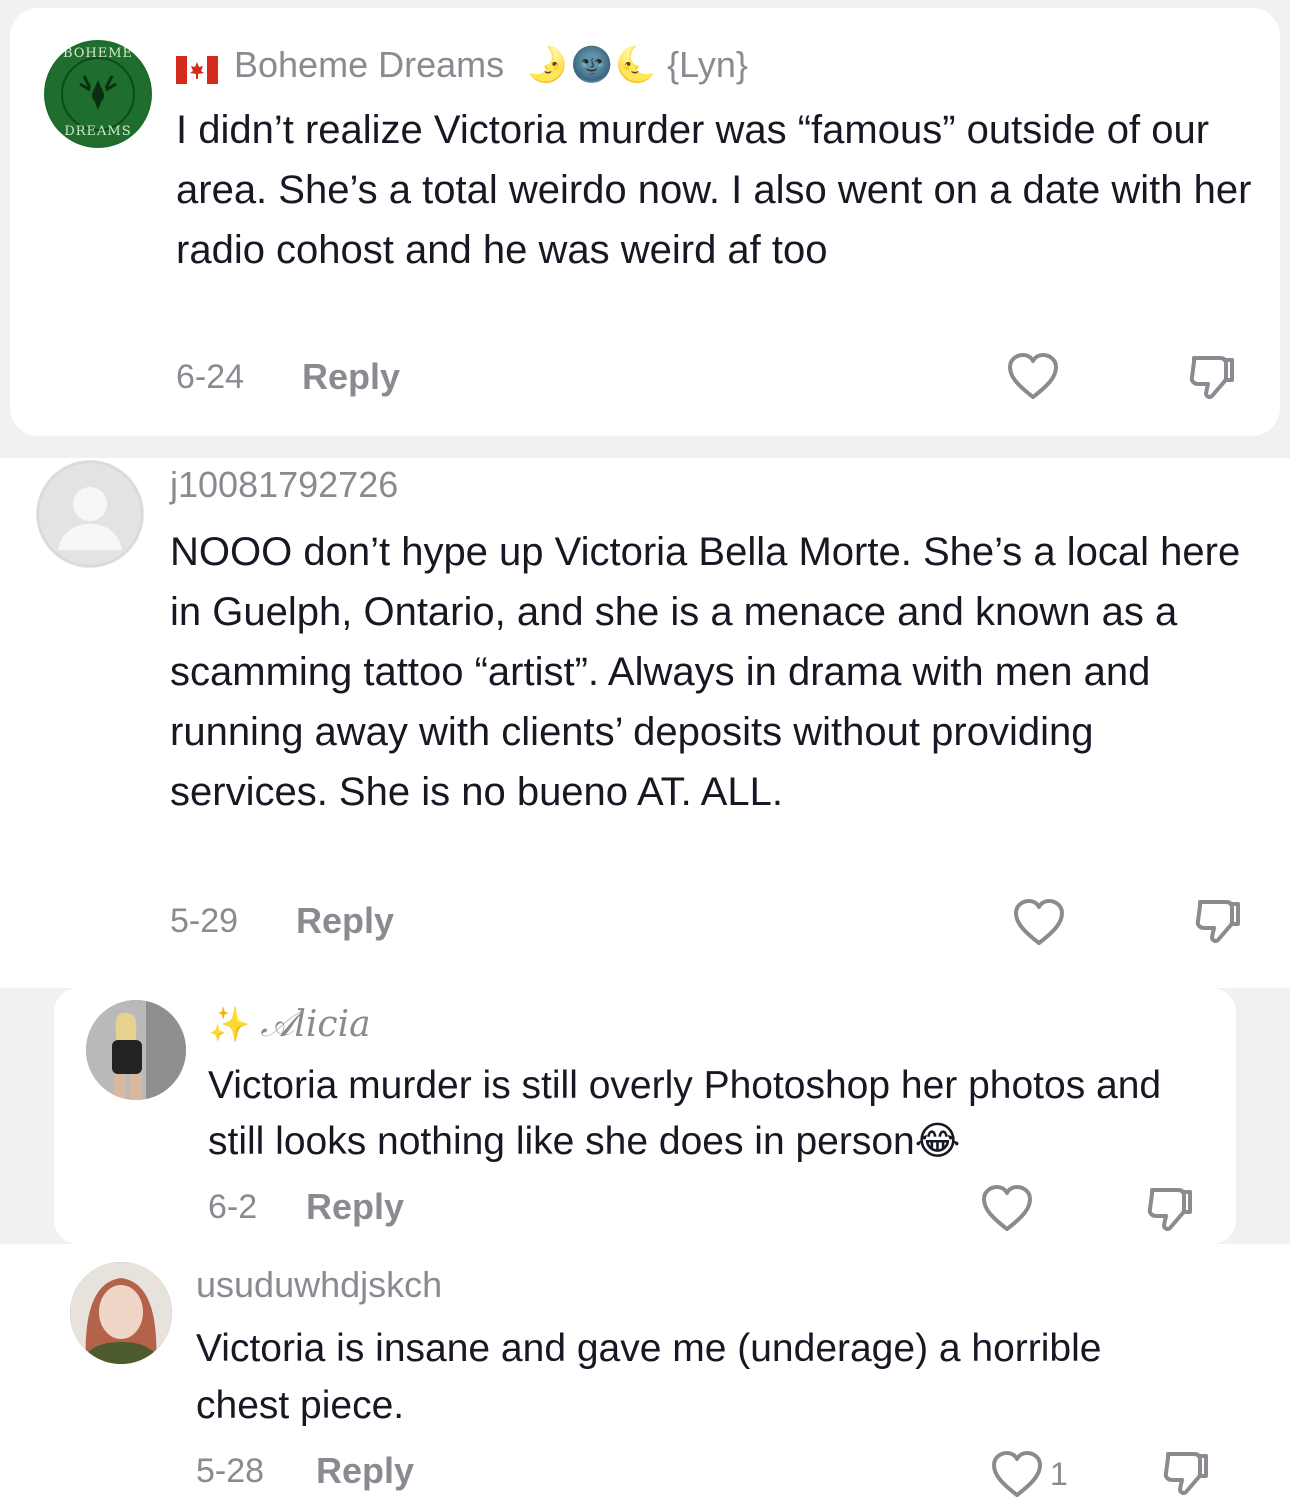  Describe the element at coordinates (1059, 1474) in the screenshot. I see `like-count: 1` at that location.